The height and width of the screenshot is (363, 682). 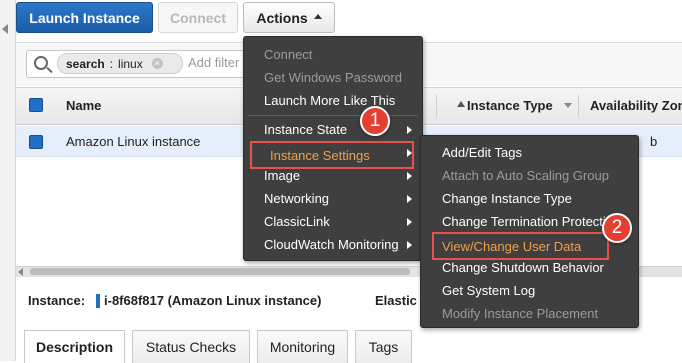 I want to click on tab-label: Tags, so click(x=383, y=347).